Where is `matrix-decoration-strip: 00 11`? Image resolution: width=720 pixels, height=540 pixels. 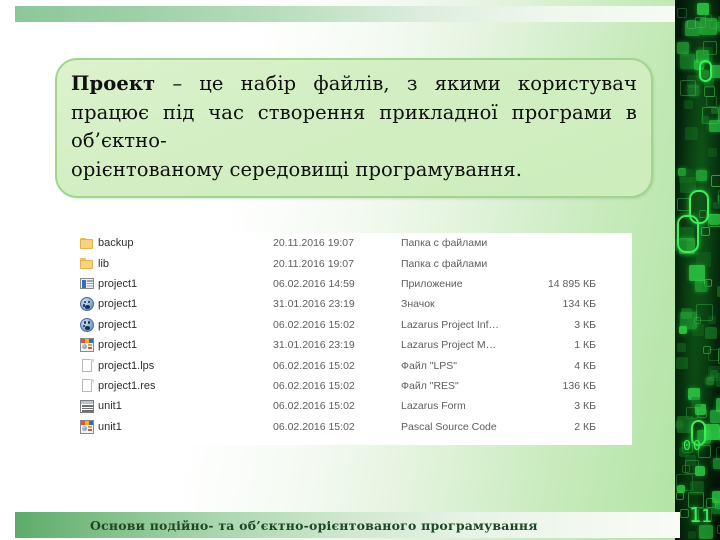
matrix-decoration-strip: 00 11 is located at coordinates (697, 270).